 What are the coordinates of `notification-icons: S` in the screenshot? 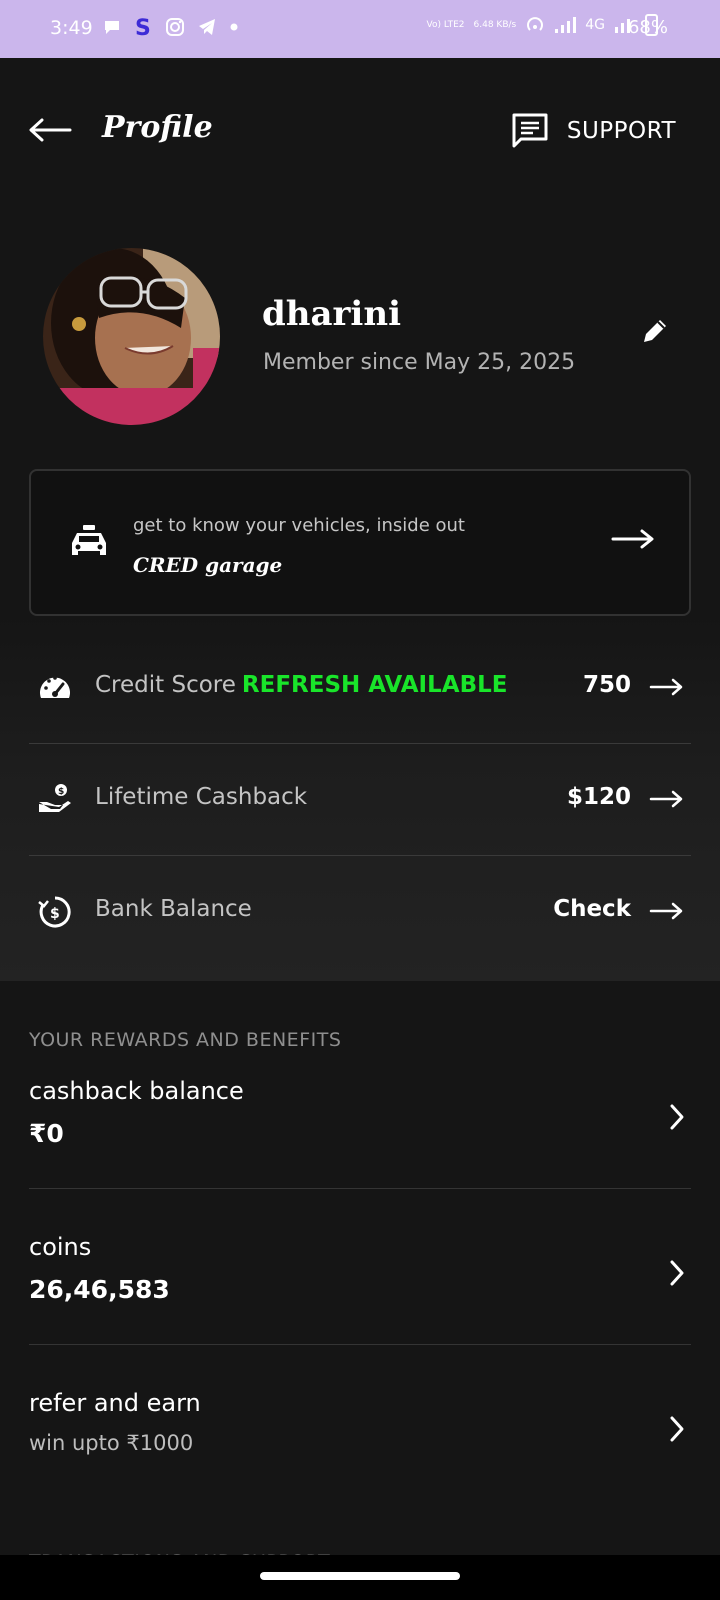 It's located at (171, 27).